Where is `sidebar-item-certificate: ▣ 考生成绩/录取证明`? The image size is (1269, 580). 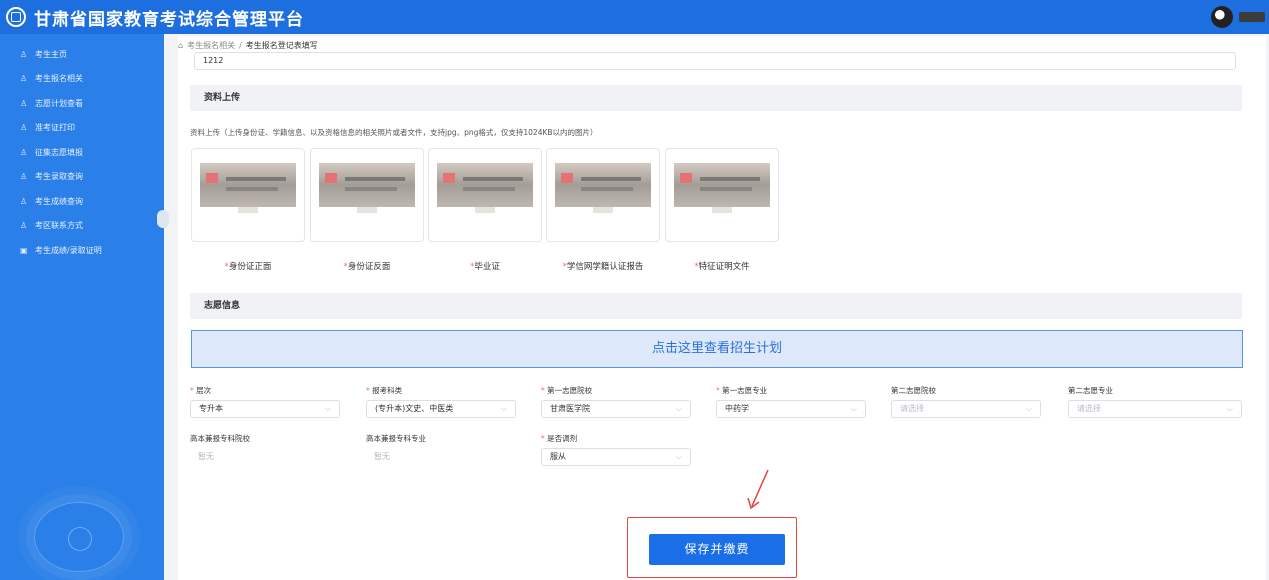
sidebar-item-certificate: ▣ 考生成绩/录取证明 is located at coordinates (82, 250).